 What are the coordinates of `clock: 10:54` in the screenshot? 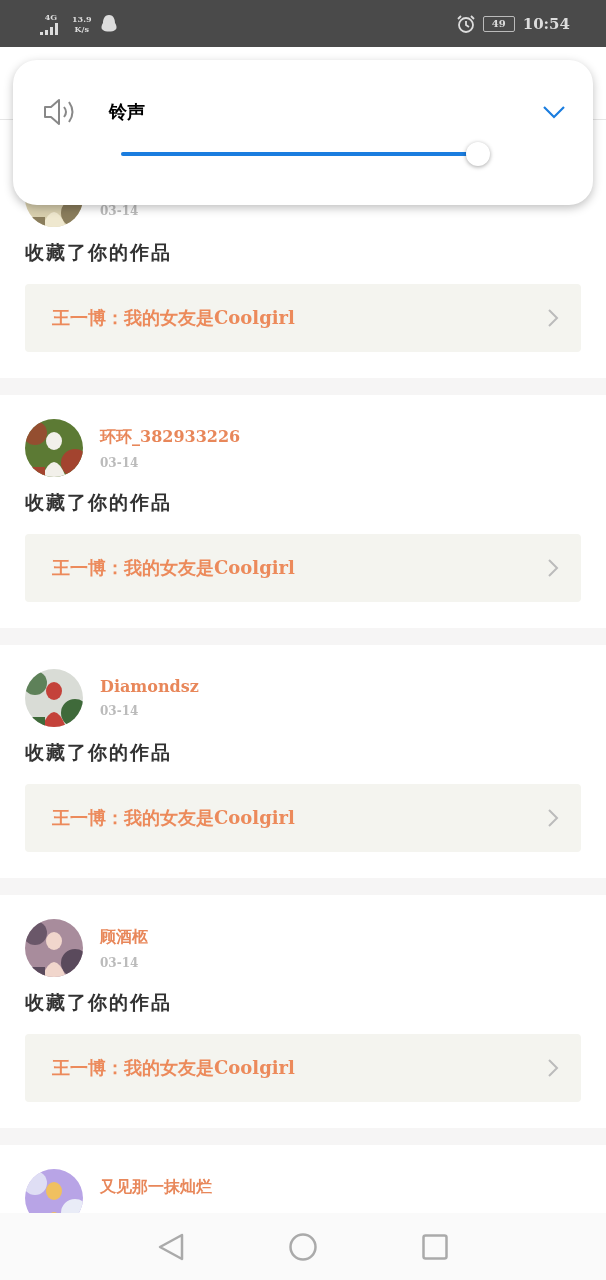 It's located at (546, 23).